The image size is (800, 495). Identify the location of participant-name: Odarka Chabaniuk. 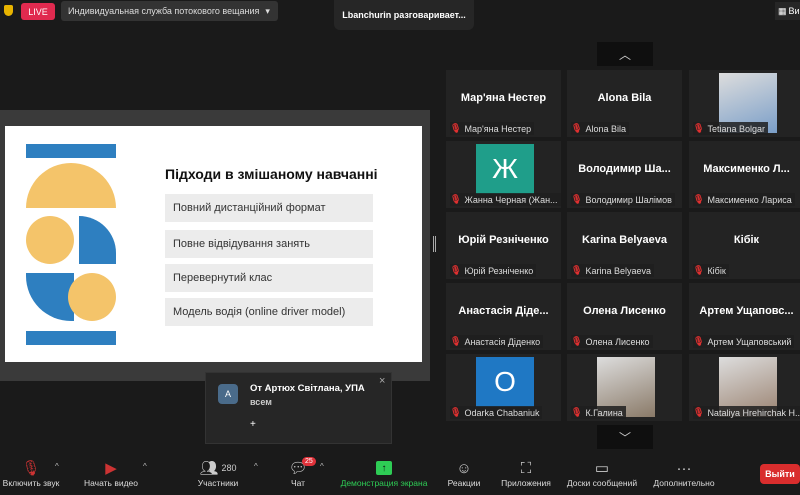
(502, 412).